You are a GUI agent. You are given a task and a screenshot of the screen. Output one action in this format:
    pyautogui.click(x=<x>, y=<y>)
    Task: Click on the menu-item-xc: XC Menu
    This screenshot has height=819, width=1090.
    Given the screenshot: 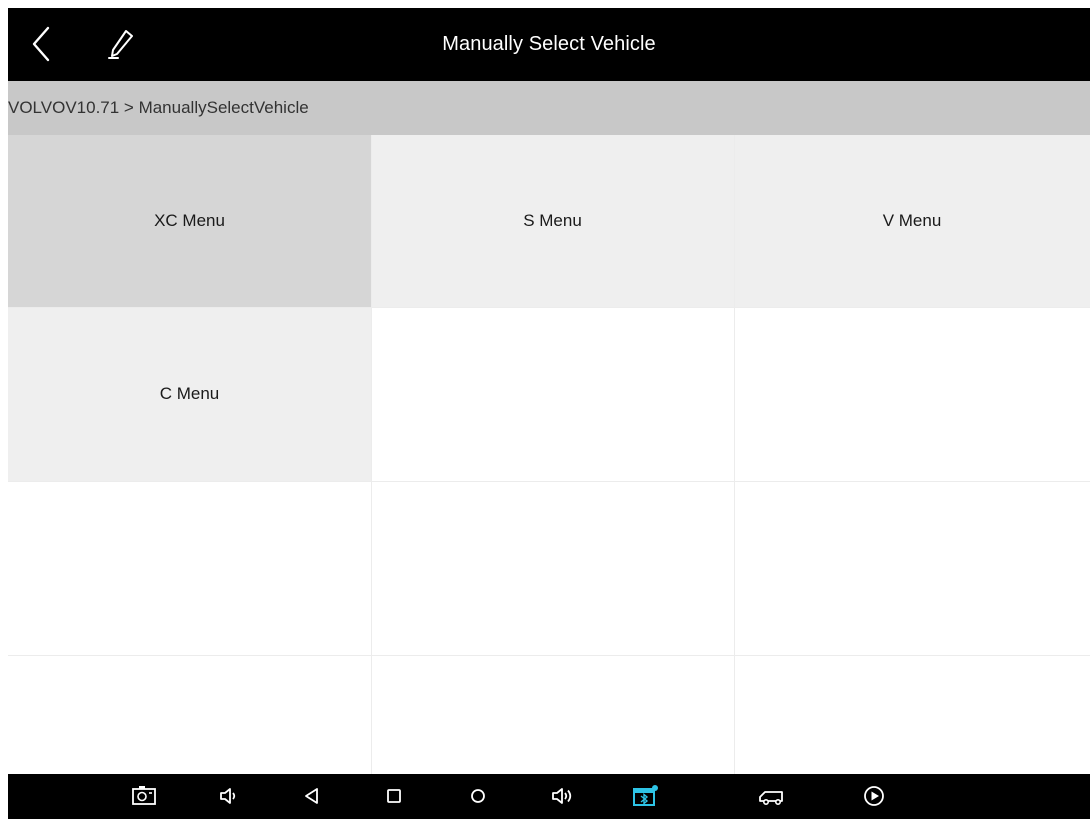 What is the action you would take?
    pyautogui.click(x=189, y=221)
    